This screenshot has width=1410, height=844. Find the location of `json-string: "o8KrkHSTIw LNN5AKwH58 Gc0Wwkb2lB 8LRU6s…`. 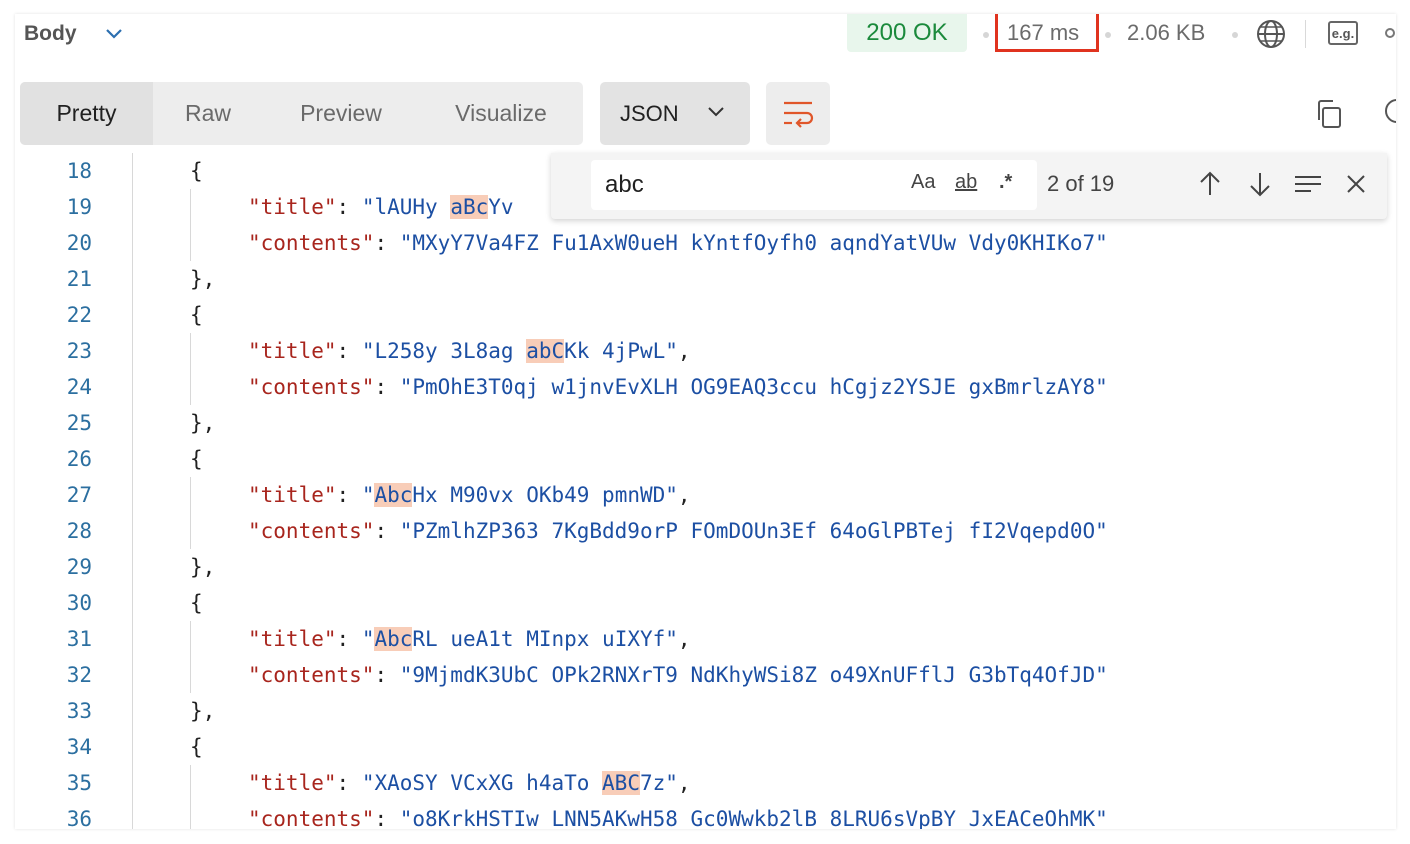

json-string: "o8KrkHSTIw LNN5AKwH58 Gc0Wwkb2lB 8LRU6s… is located at coordinates (753, 818).